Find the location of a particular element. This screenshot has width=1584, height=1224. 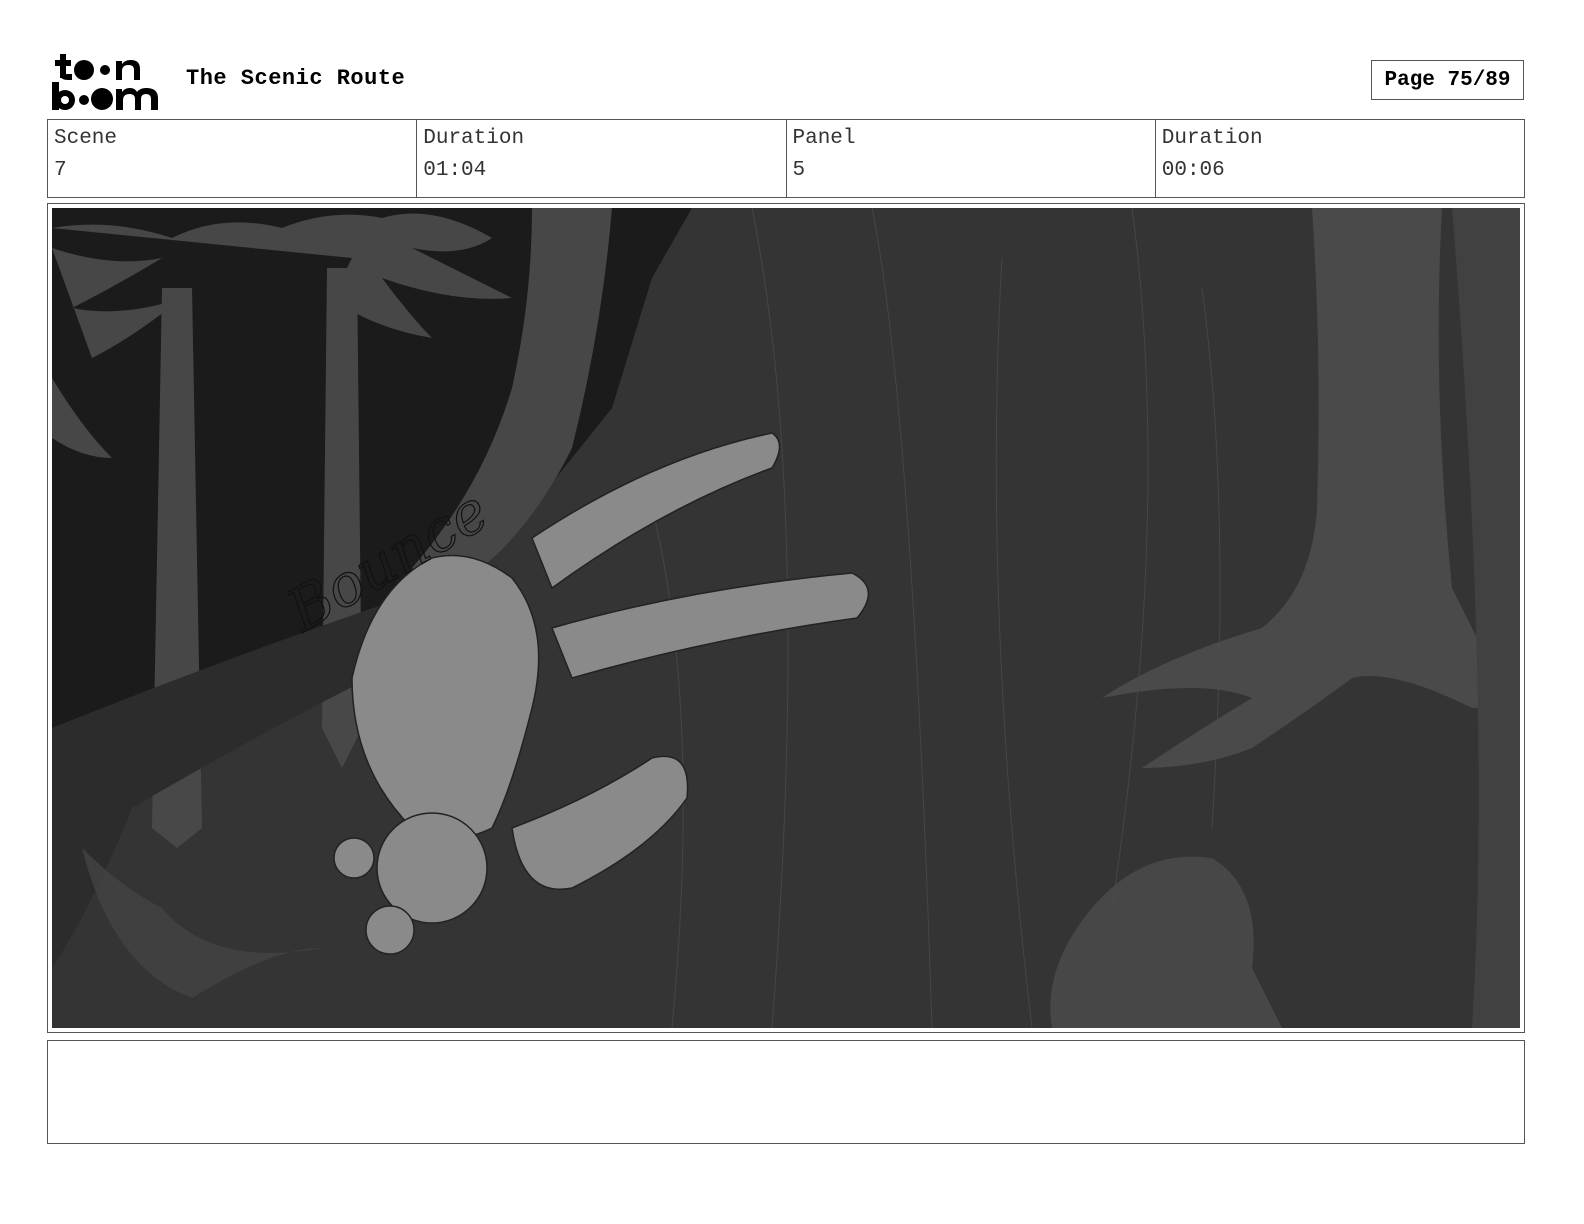

panel-duration-cell: Duration 00:06 is located at coordinates (1340, 158).